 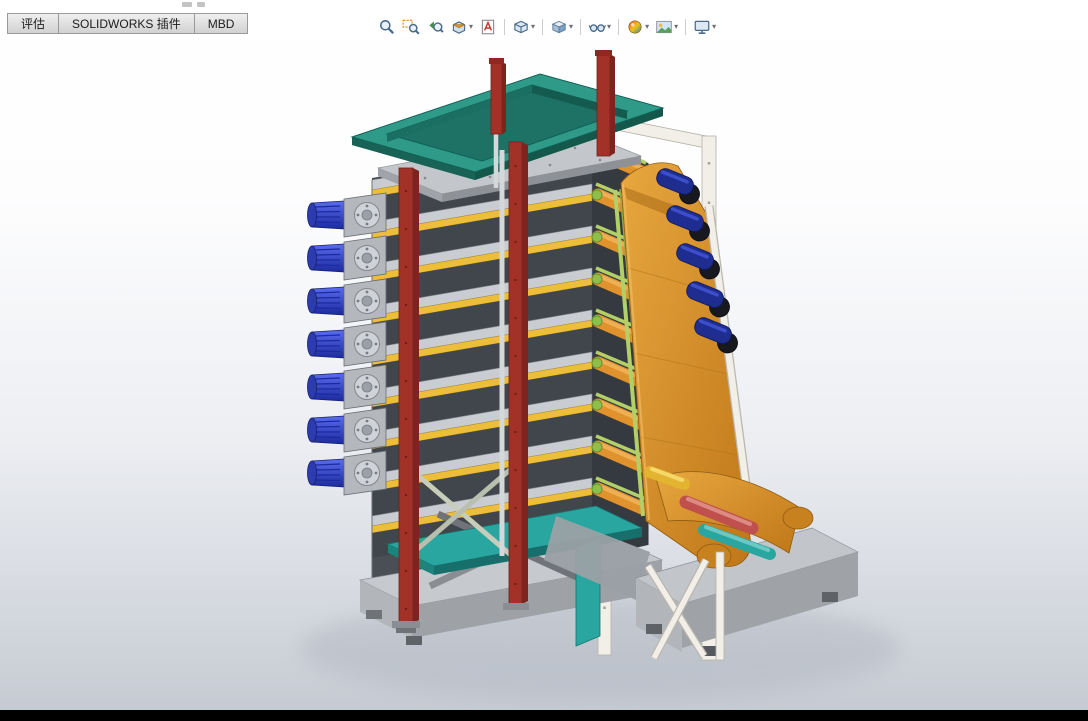 What do you see at coordinates (221, 23) in the screenshot?
I see `tab-mbd: MBD` at bounding box center [221, 23].